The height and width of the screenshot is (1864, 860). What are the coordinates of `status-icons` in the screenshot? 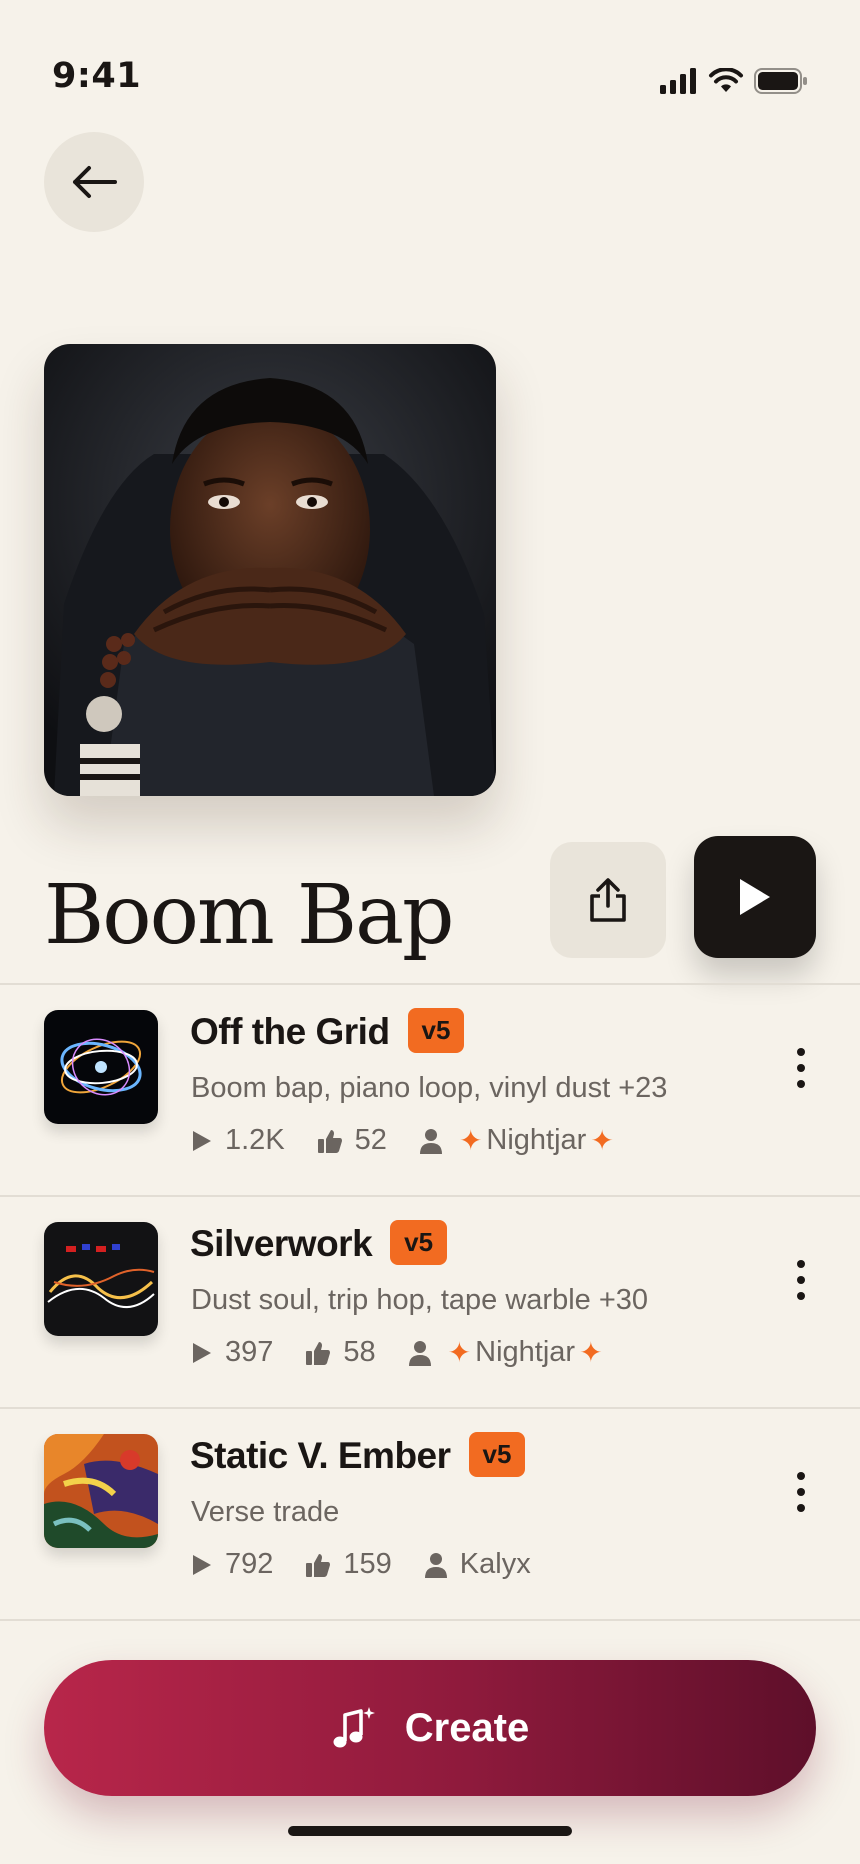 It's located at (734, 81).